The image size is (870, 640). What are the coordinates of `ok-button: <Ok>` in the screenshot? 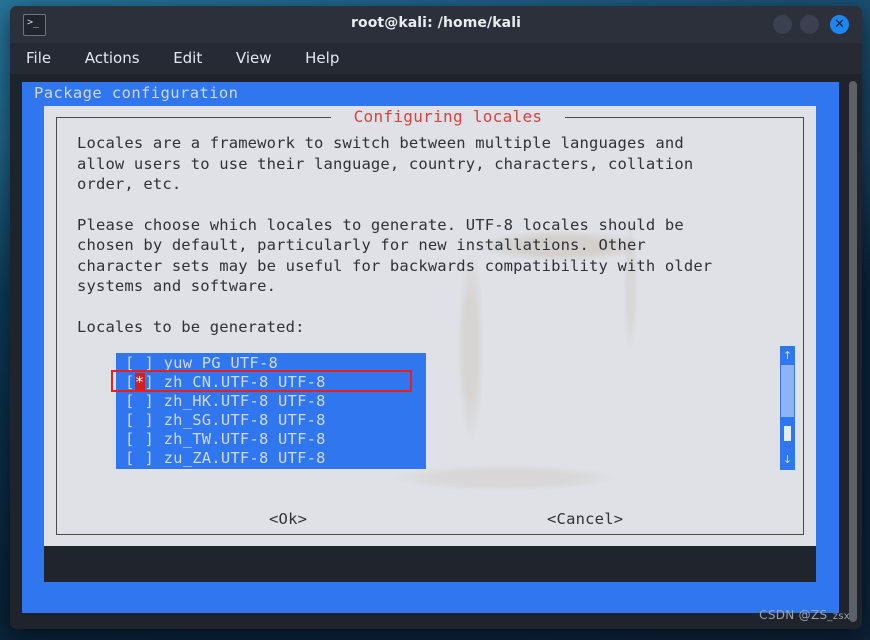 It's located at (288, 519).